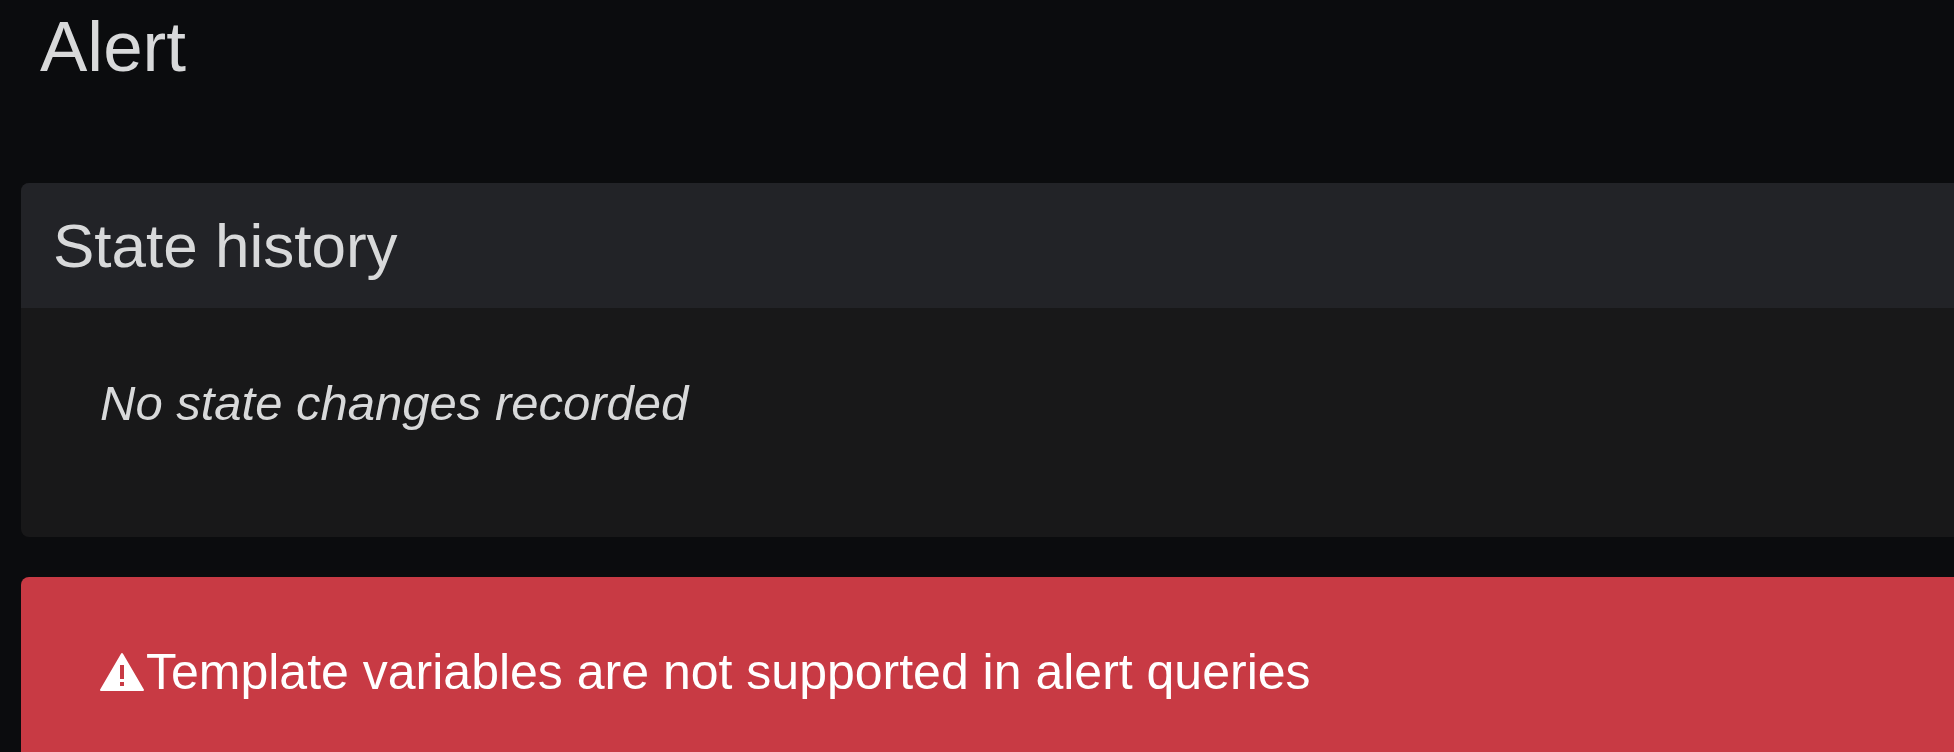  Describe the element at coordinates (728, 672) in the screenshot. I see `alert-message: Template variables are not supported in alert queries` at that location.